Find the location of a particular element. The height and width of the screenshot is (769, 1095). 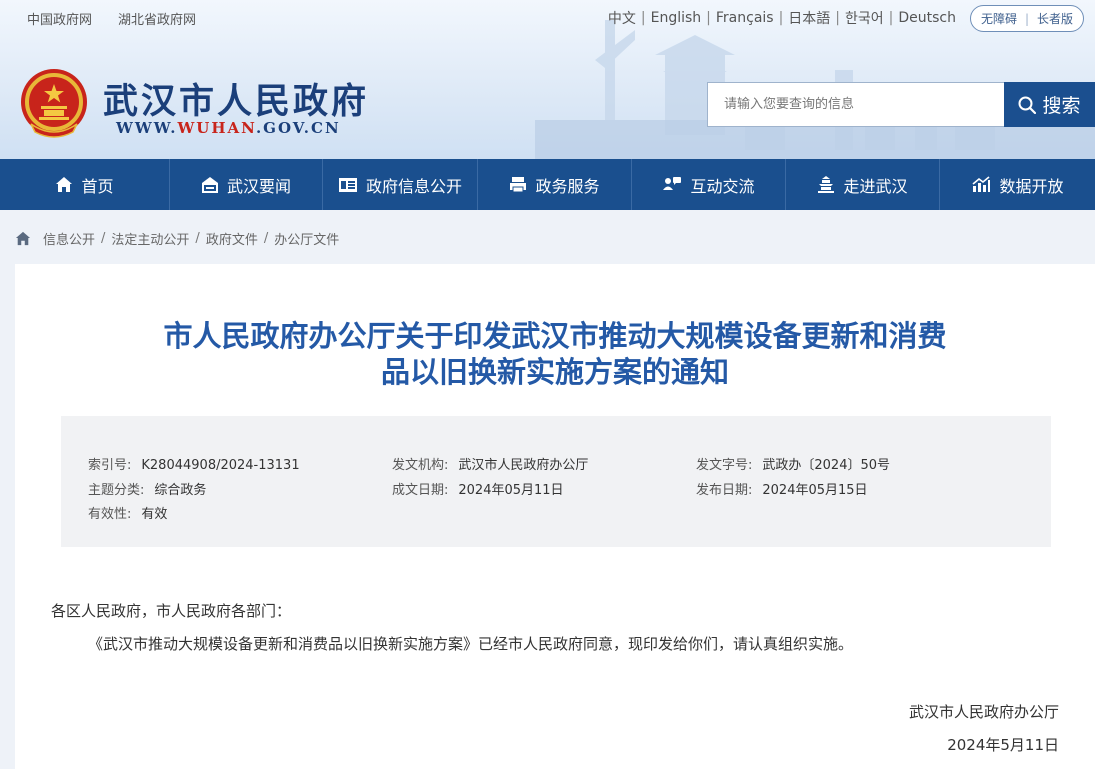

nav-gov-services: 政务服务 is located at coordinates (555, 184).